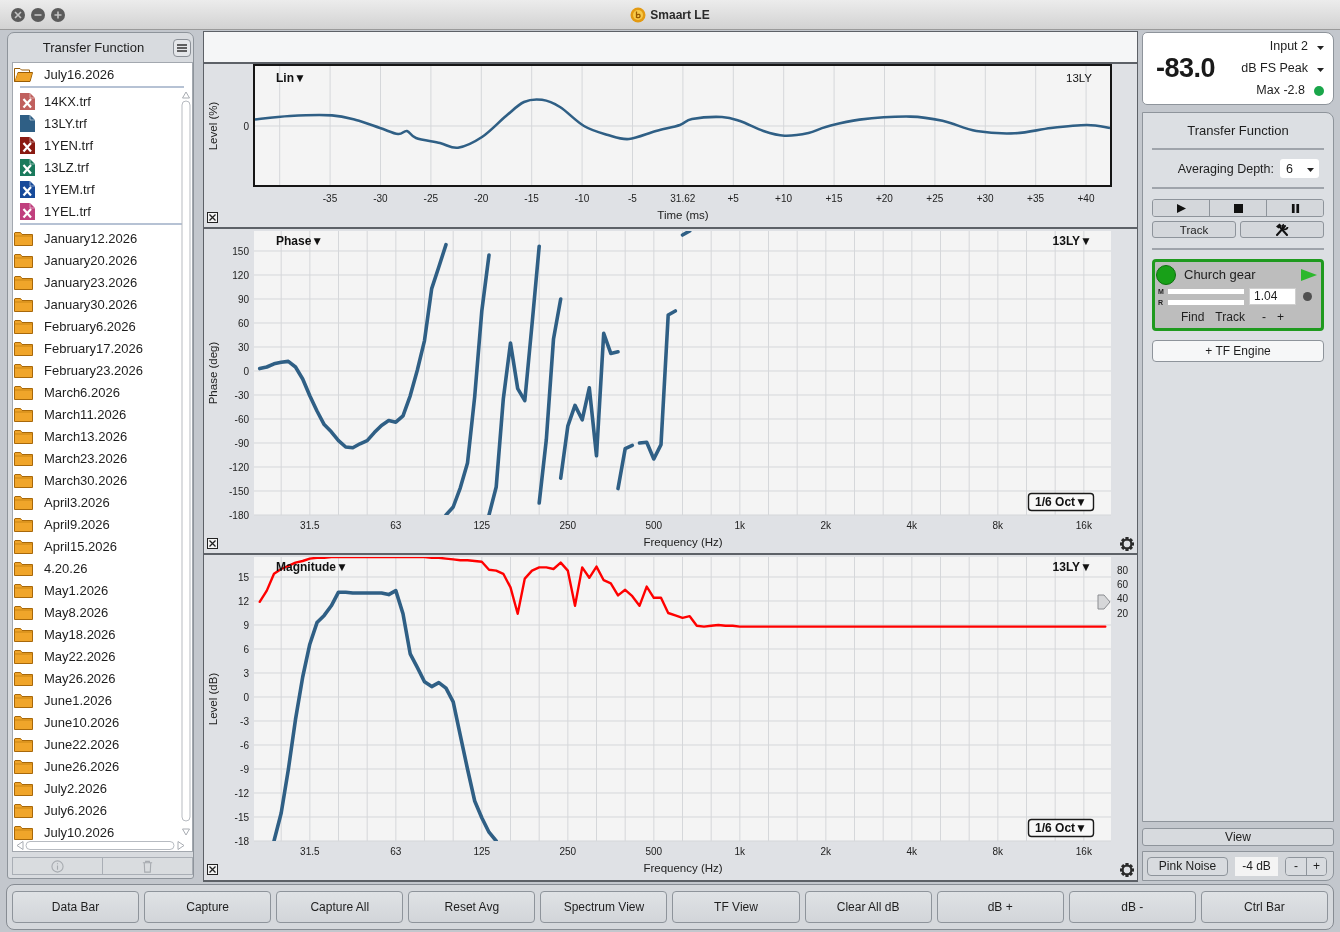  I want to click on folder-item: April3.2026, so click(102, 502).